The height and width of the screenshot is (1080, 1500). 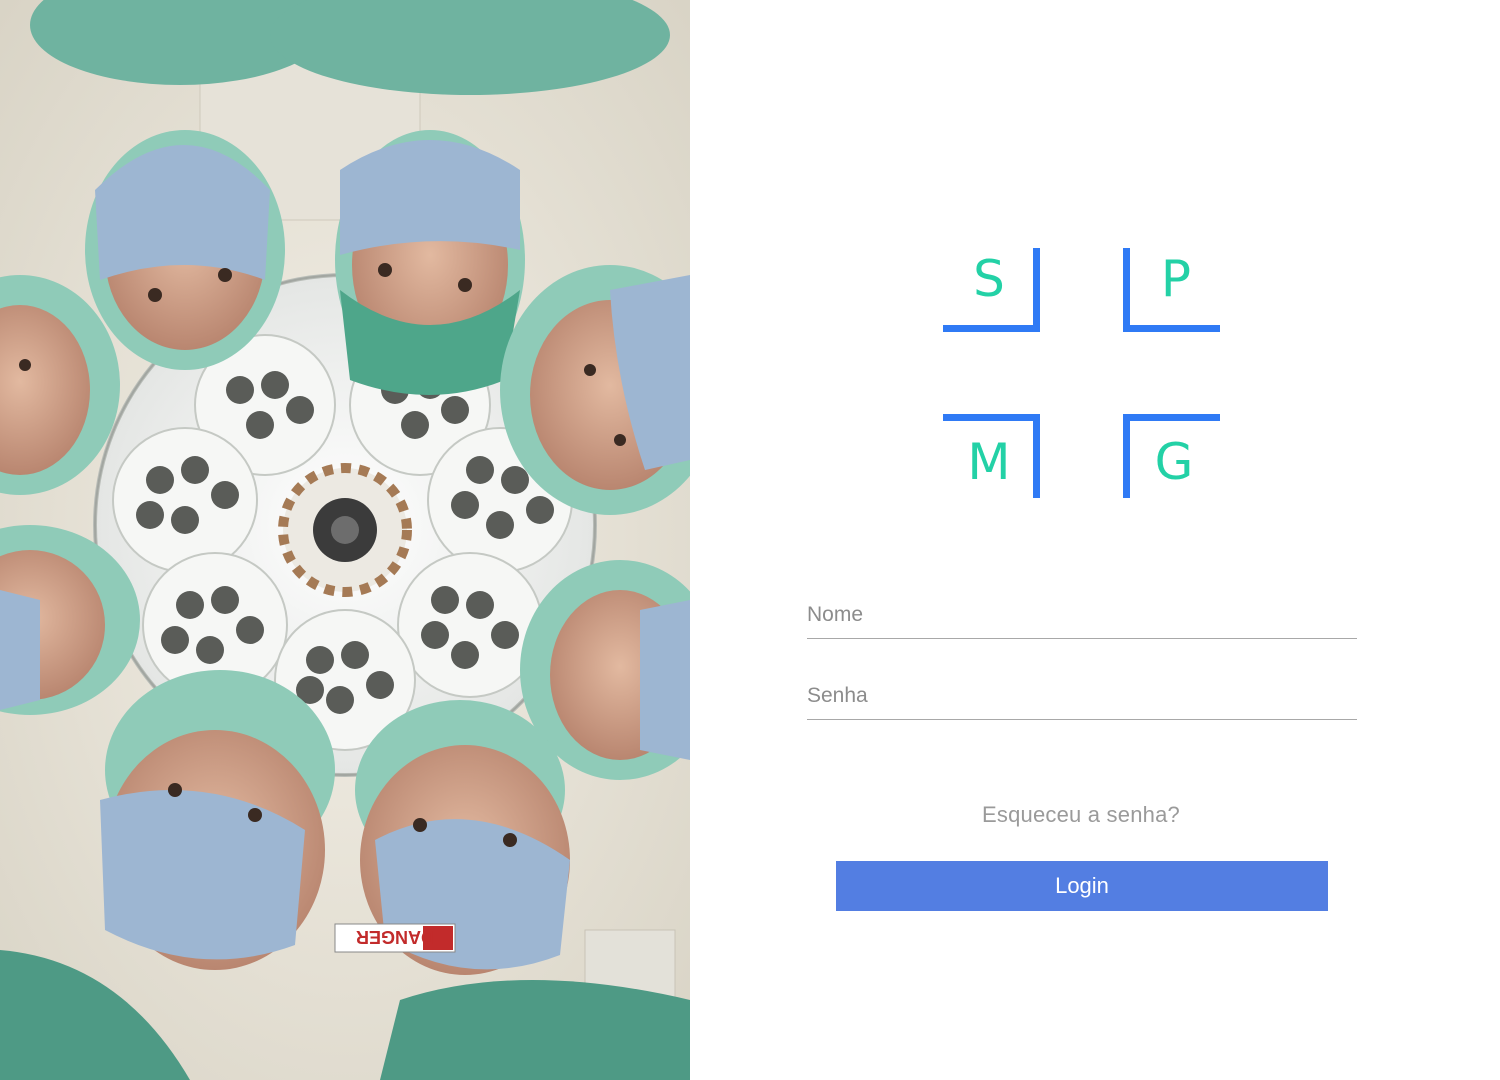 What do you see at coordinates (1176, 279) in the screenshot?
I see `logo-letter-p: P` at bounding box center [1176, 279].